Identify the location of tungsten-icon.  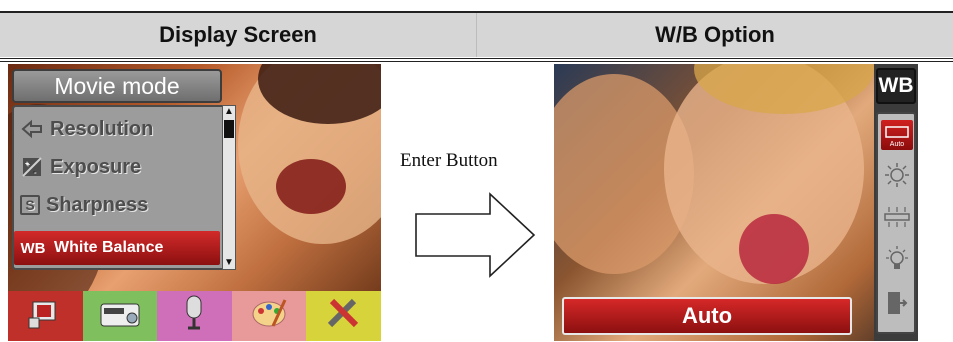
(897, 261).